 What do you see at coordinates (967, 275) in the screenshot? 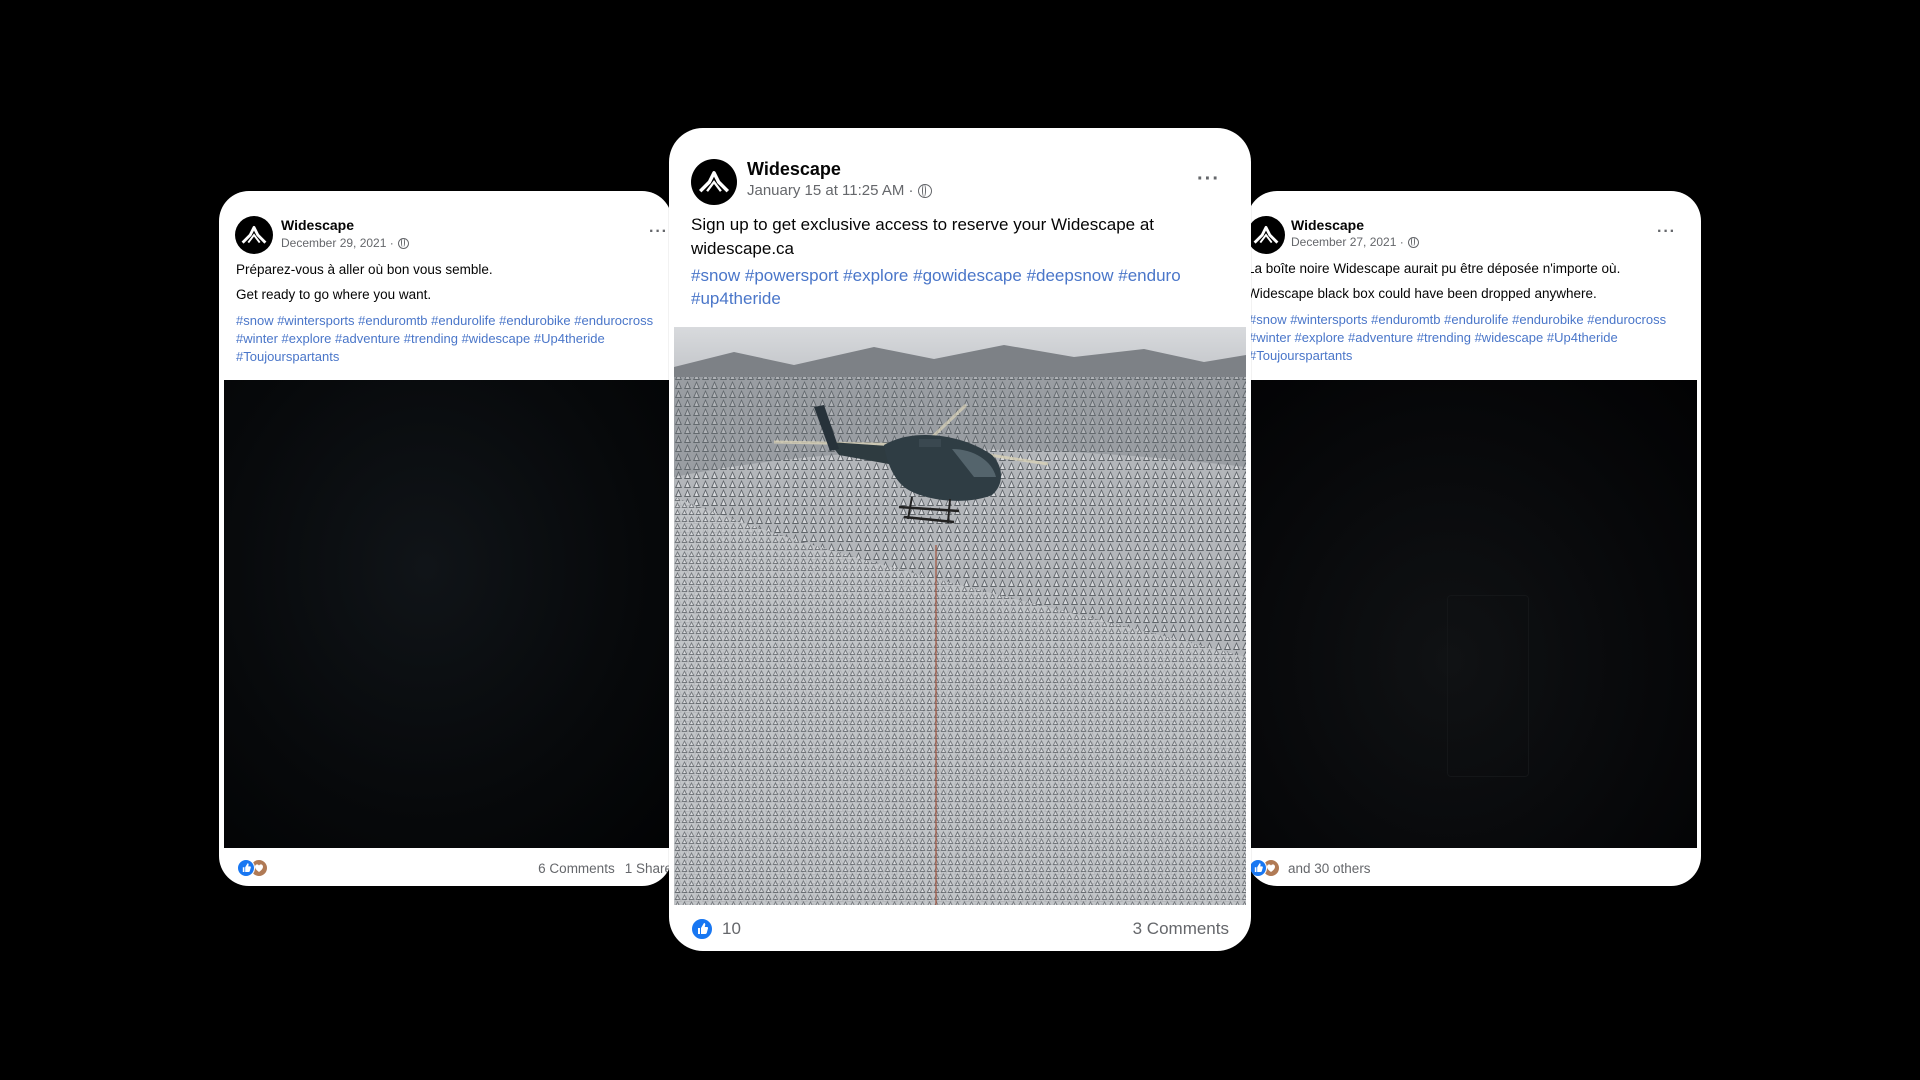
I see `hashtag-link: #gowidescape` at bounding box center [967, 275].